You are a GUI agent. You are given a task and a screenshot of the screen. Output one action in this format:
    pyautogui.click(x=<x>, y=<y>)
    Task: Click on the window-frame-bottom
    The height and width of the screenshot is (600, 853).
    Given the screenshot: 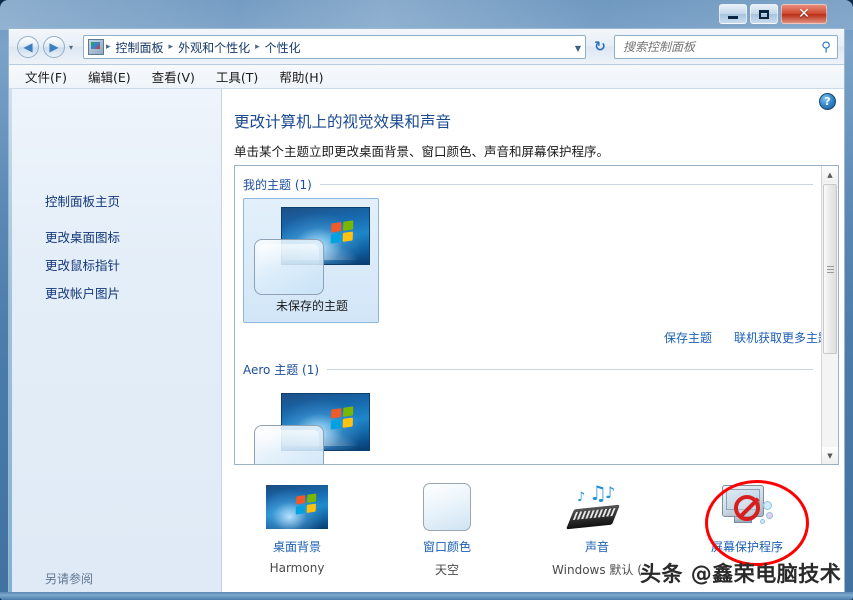 What is the action you would take?
    pyautogui.click(x=426, y=596)
    